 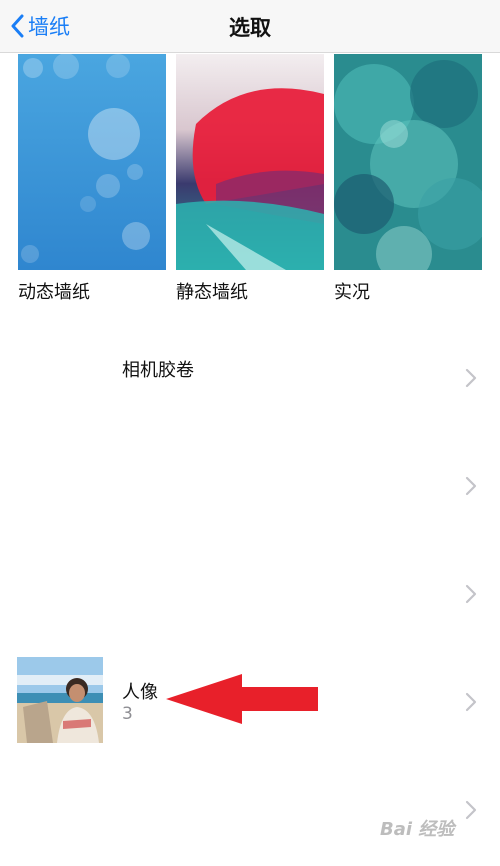 I want to click on live-wallpaper-preview, so click(x=408, y=162).